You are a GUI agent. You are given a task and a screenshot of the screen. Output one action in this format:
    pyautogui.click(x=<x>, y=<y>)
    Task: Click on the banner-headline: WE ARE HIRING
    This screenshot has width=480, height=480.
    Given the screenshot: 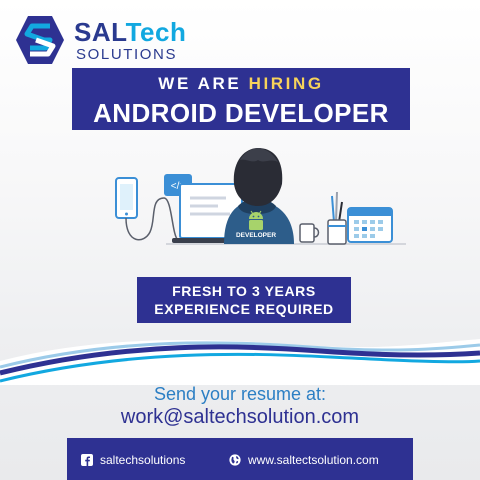 What is the action you would take?
    pyautogui.click(x=241, y=84)
    